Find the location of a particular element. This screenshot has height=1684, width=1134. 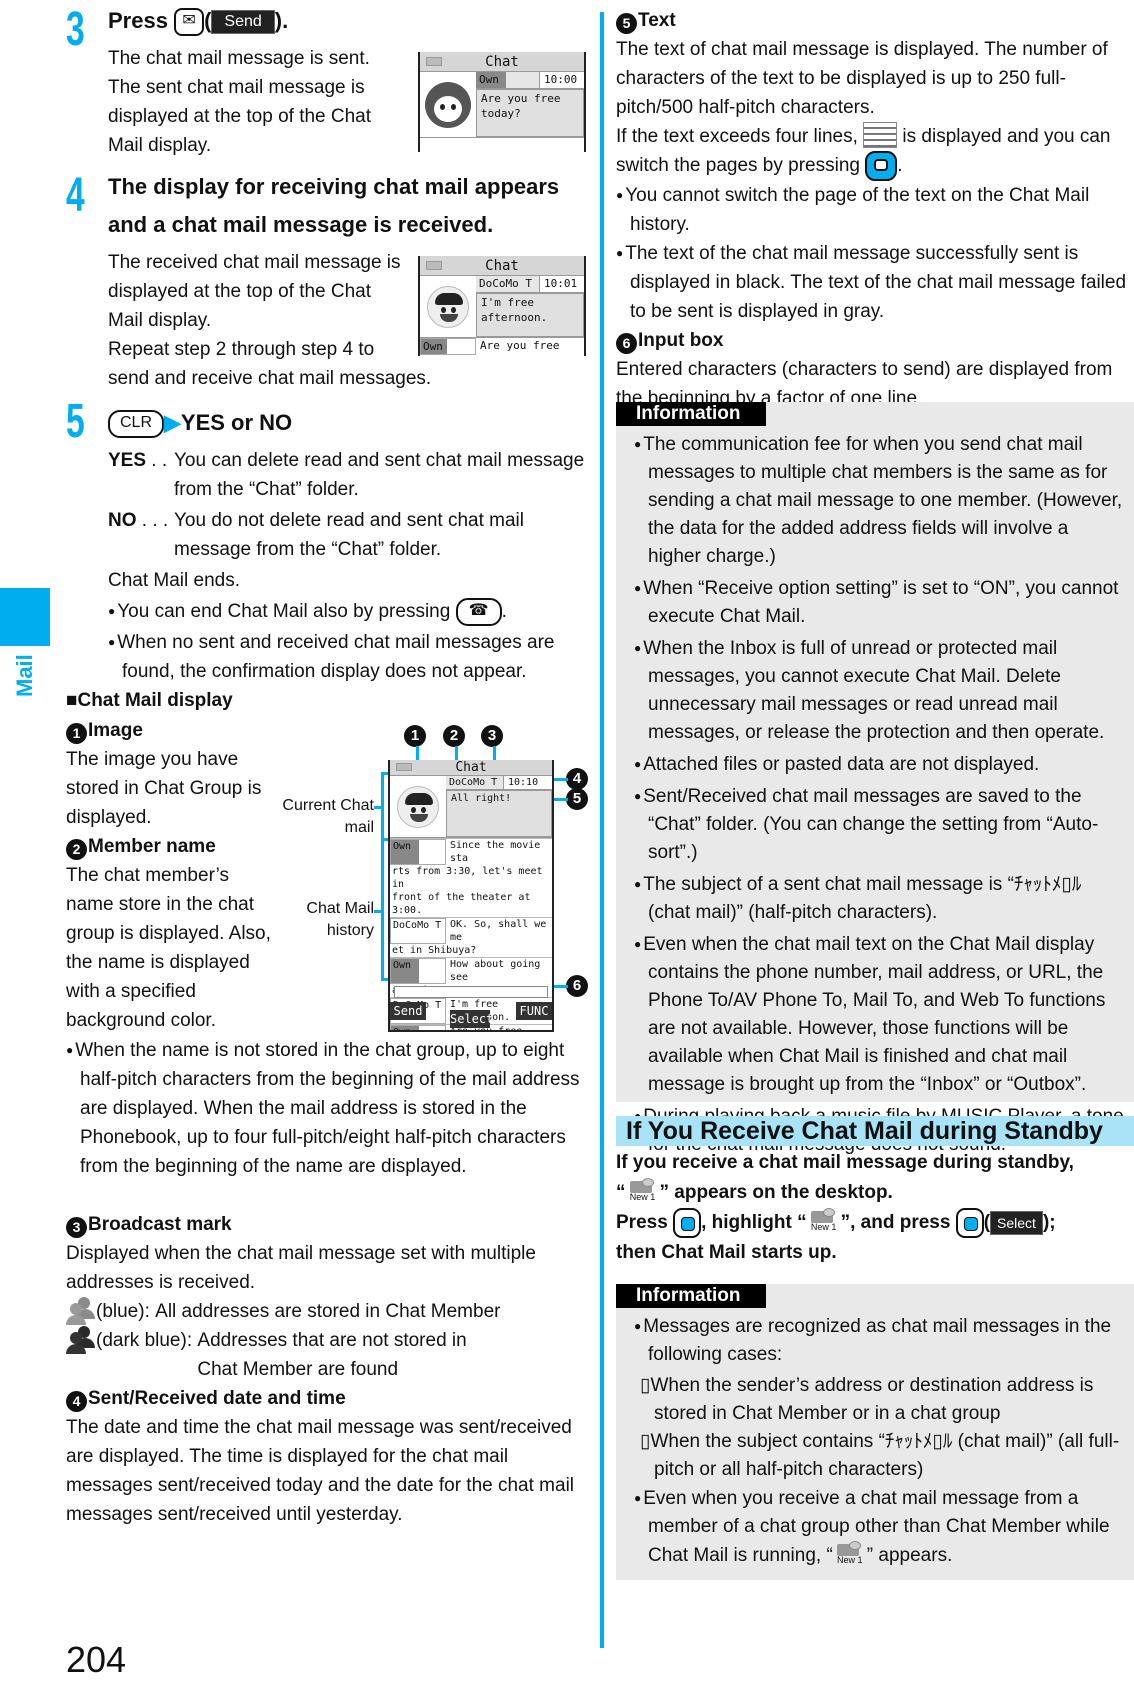

broadcast-blue-icon is located at coordinates (81, 1311).